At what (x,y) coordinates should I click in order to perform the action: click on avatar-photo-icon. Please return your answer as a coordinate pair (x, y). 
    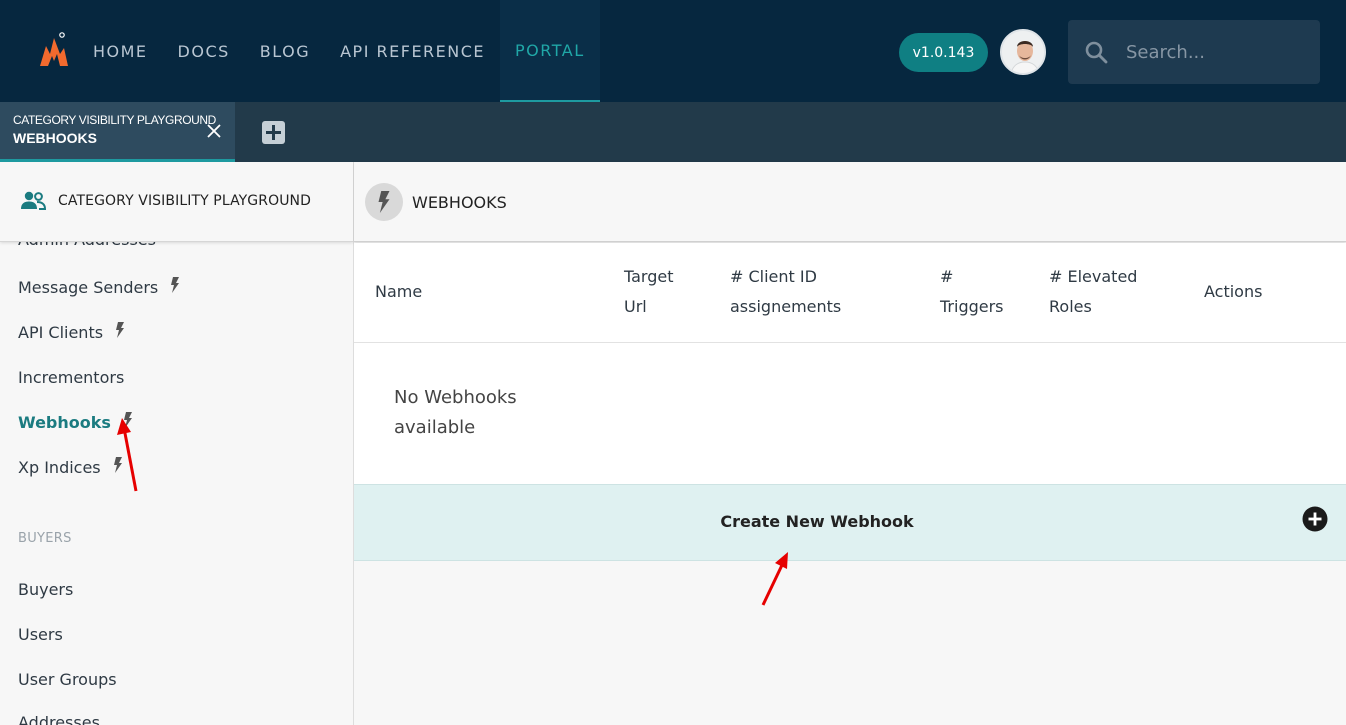
    Looking at the image, I should click on (1023, 52).